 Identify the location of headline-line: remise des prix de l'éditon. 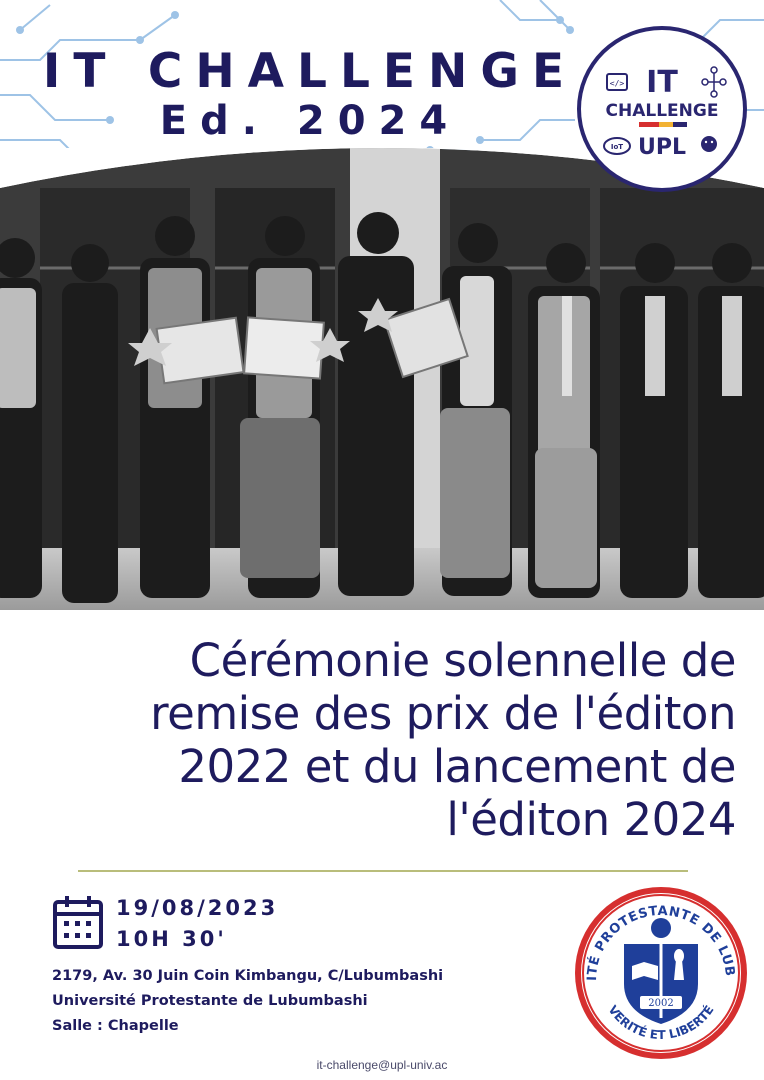
(443, 713).